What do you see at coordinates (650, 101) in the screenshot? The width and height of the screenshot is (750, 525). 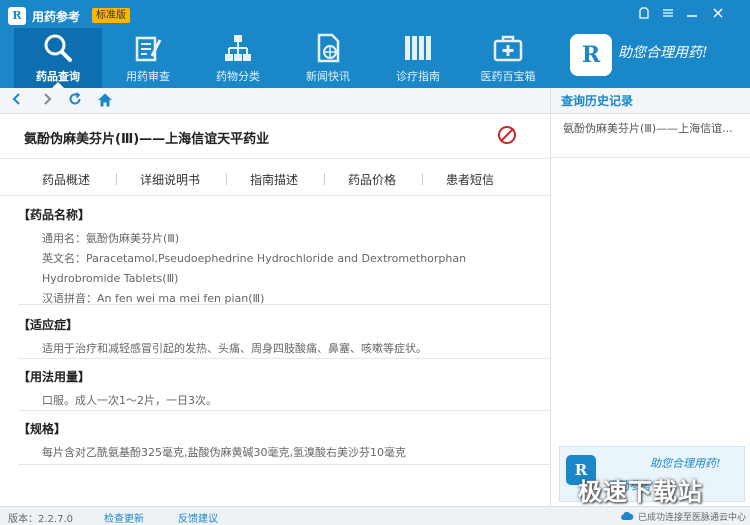 I see `history-title: 查询历史记录` at bounding box center [650, 101].